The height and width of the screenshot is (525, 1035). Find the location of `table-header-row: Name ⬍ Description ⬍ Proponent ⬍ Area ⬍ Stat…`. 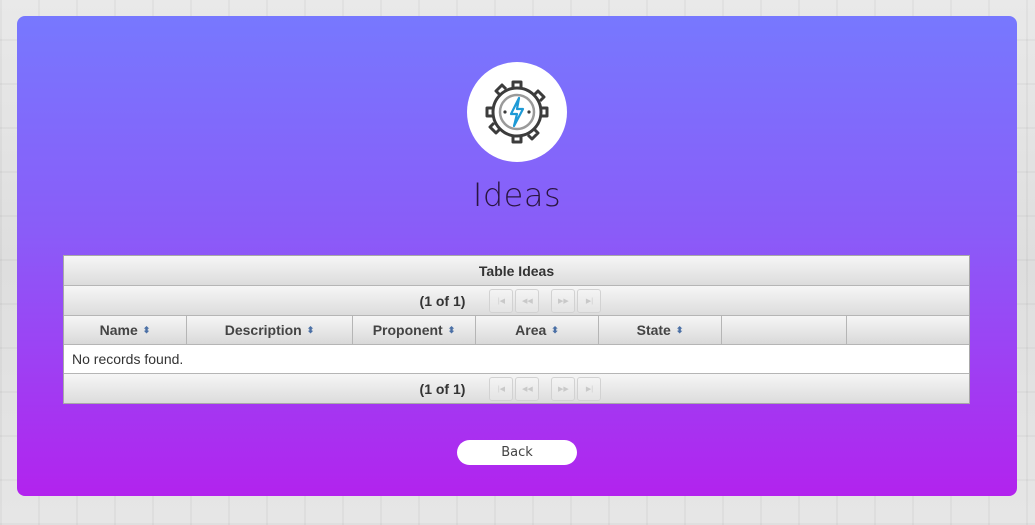

table-header-row: Name ⬍ Description ⬍ Proponent ⬍ Area ⬍ Stat… is located at coordinates (516, 330).